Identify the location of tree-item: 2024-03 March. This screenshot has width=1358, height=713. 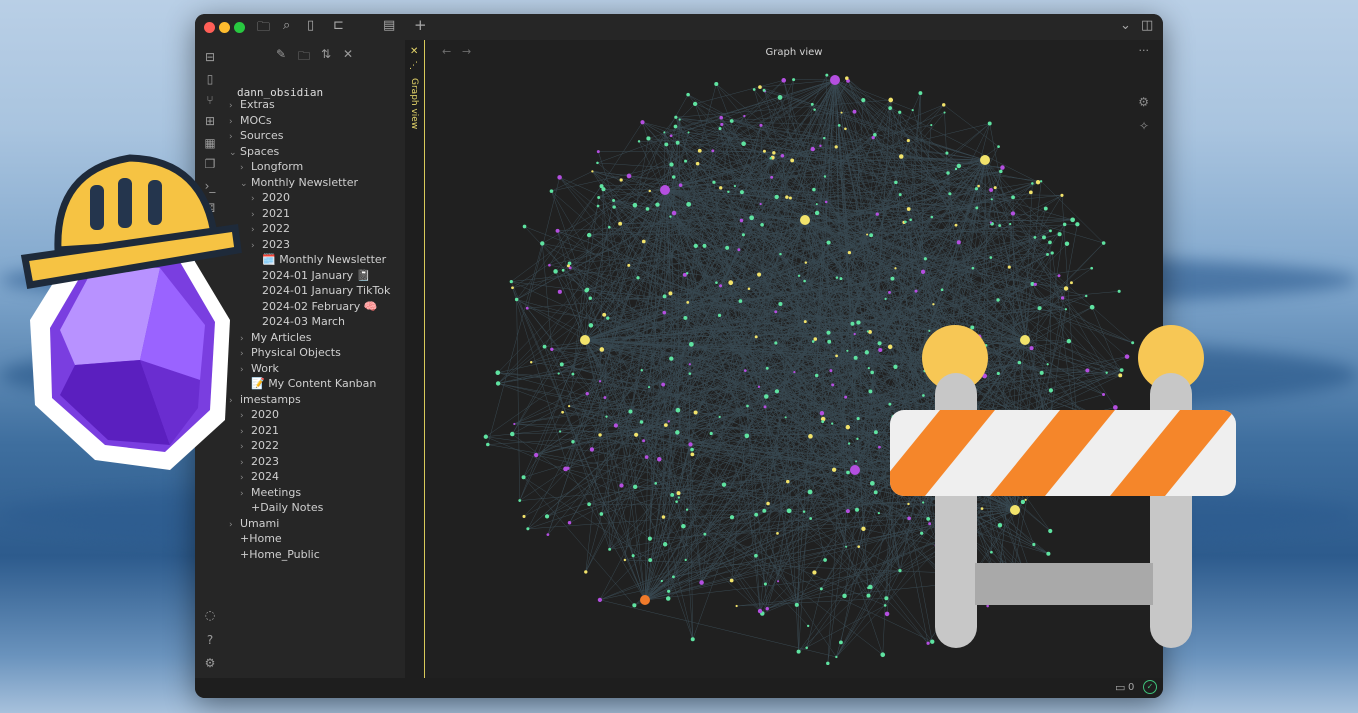
(298, 321).